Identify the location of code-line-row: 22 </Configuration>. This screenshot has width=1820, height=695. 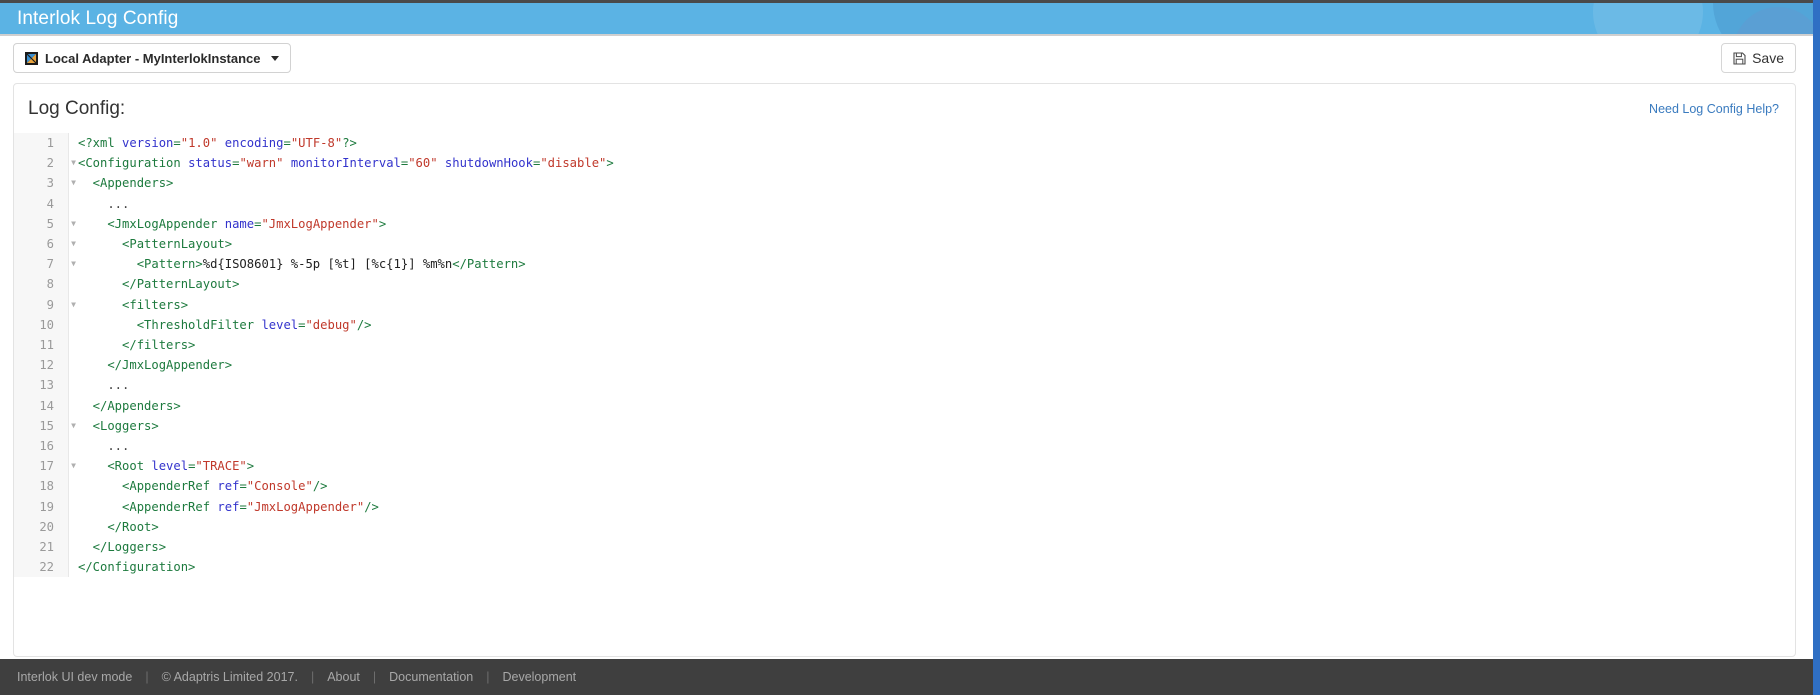
(904, 567).